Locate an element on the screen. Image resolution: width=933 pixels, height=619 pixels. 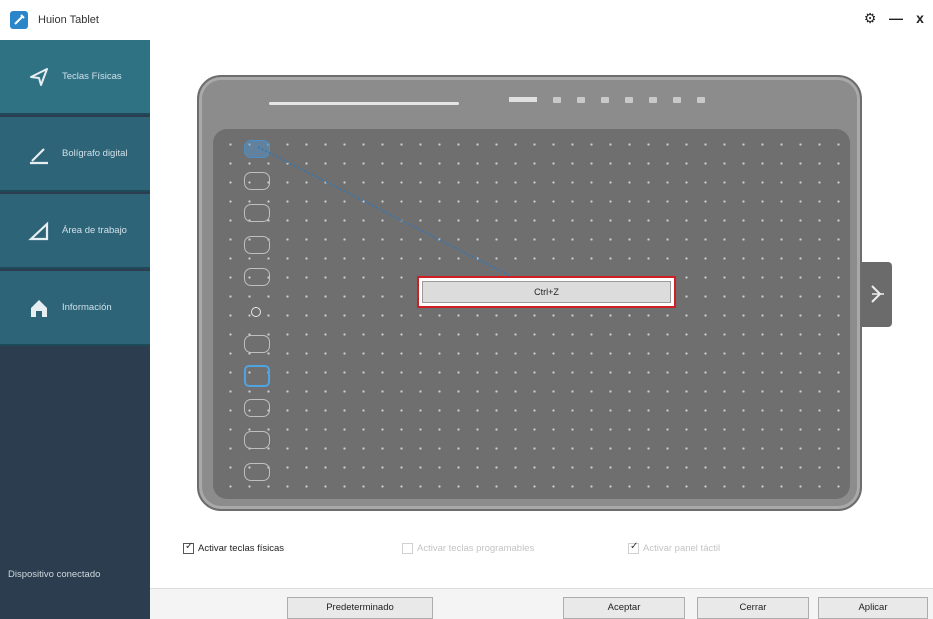
close-dialog-button: Cerrar is located at coordinates (753, 608).